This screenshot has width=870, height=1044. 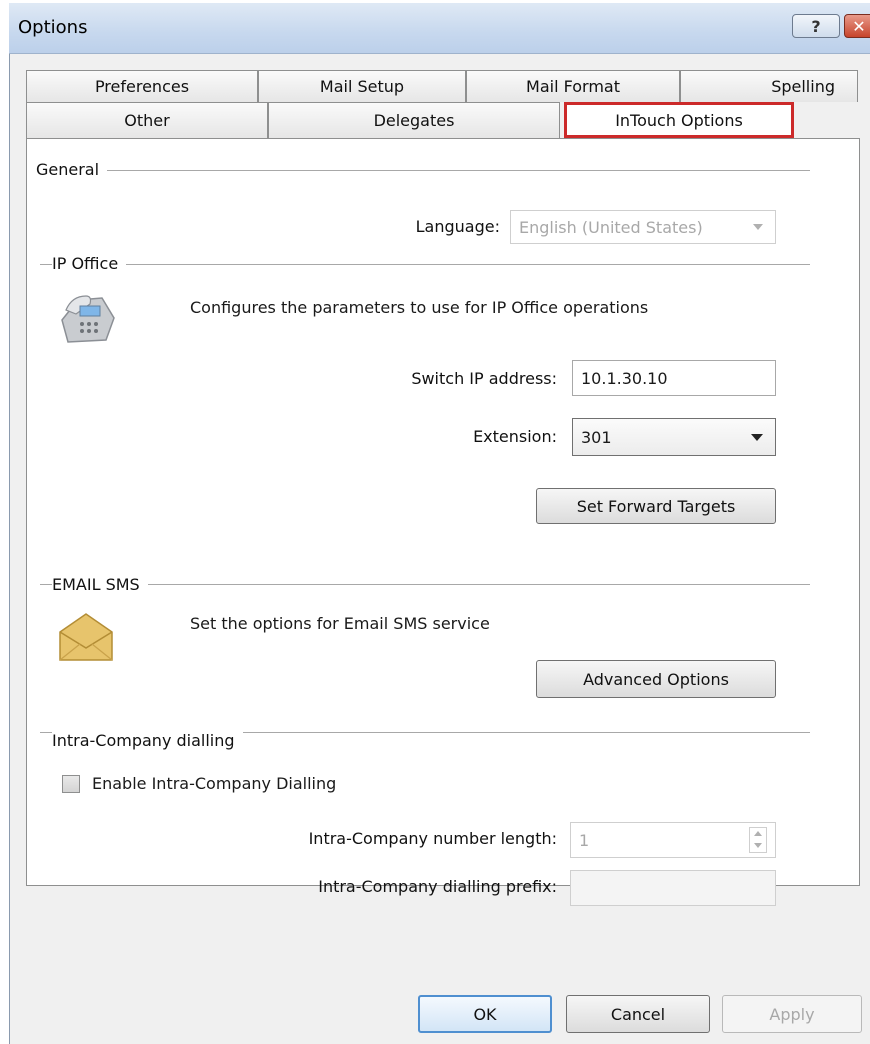 I want to click on close-icon: ✕, so click(x=859, y=26).